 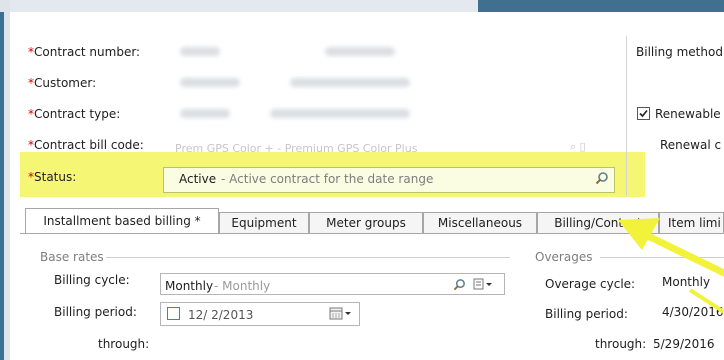 I want to click on overages-section-title: Overages, so click(x=564, y=257).